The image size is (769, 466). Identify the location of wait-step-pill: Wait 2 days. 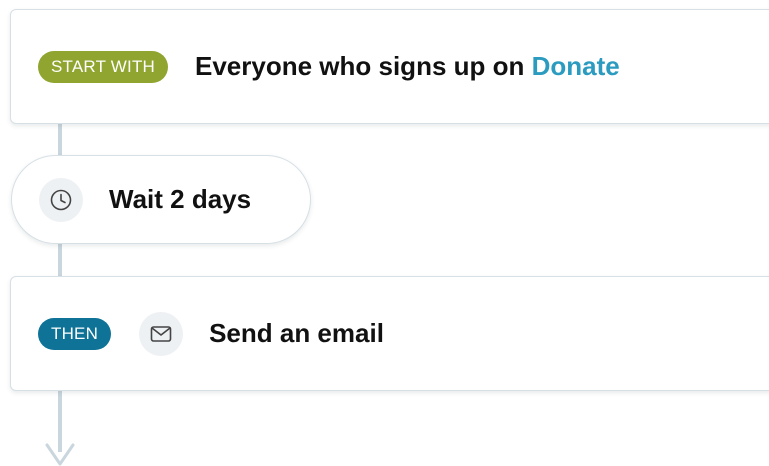
(161, 199).